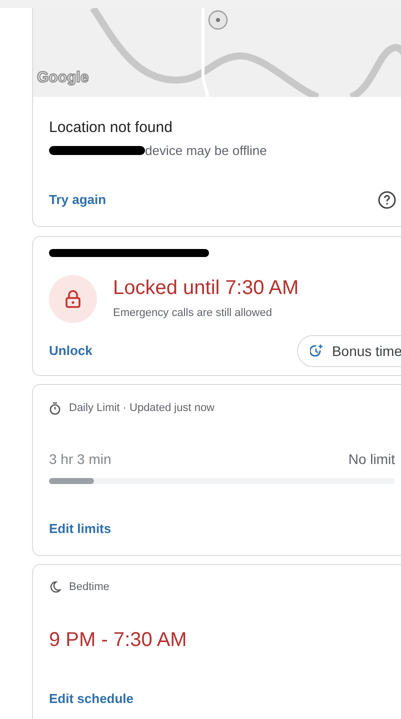 The height and width of the screenshot is (719, 401). Describe the element at coordinates (89, 587) in the screenshot. I see `bedtime-header: Bedtime` at that location.